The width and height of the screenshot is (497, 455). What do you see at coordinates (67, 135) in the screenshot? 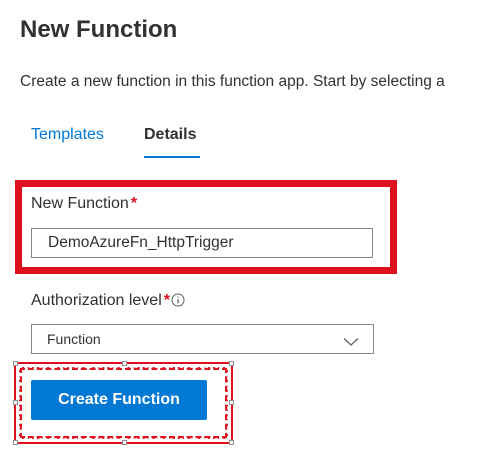
I see `tab-templates: Templates` at bounding box center [67, 135].